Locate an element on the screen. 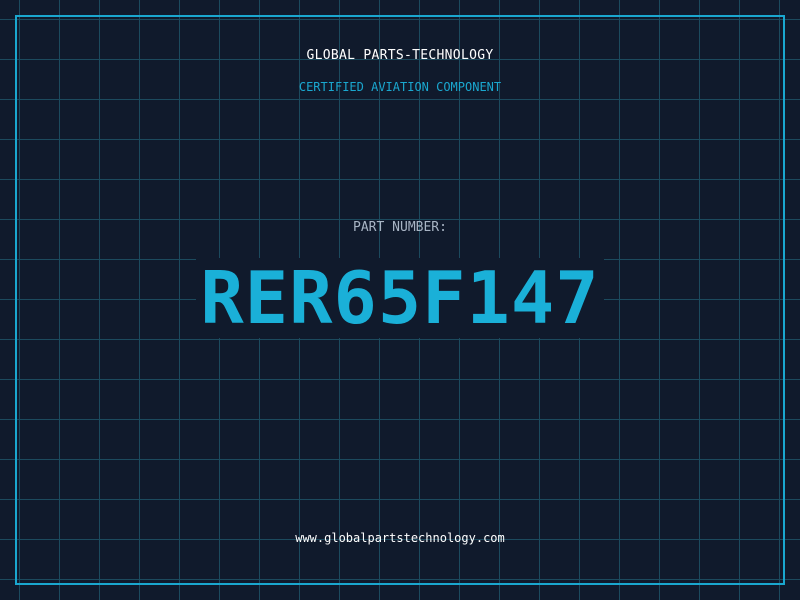 The height and width of the screenshot is (600, 800). website-url: www.globalpartstechnology.com is located at coordinates (400, 538).